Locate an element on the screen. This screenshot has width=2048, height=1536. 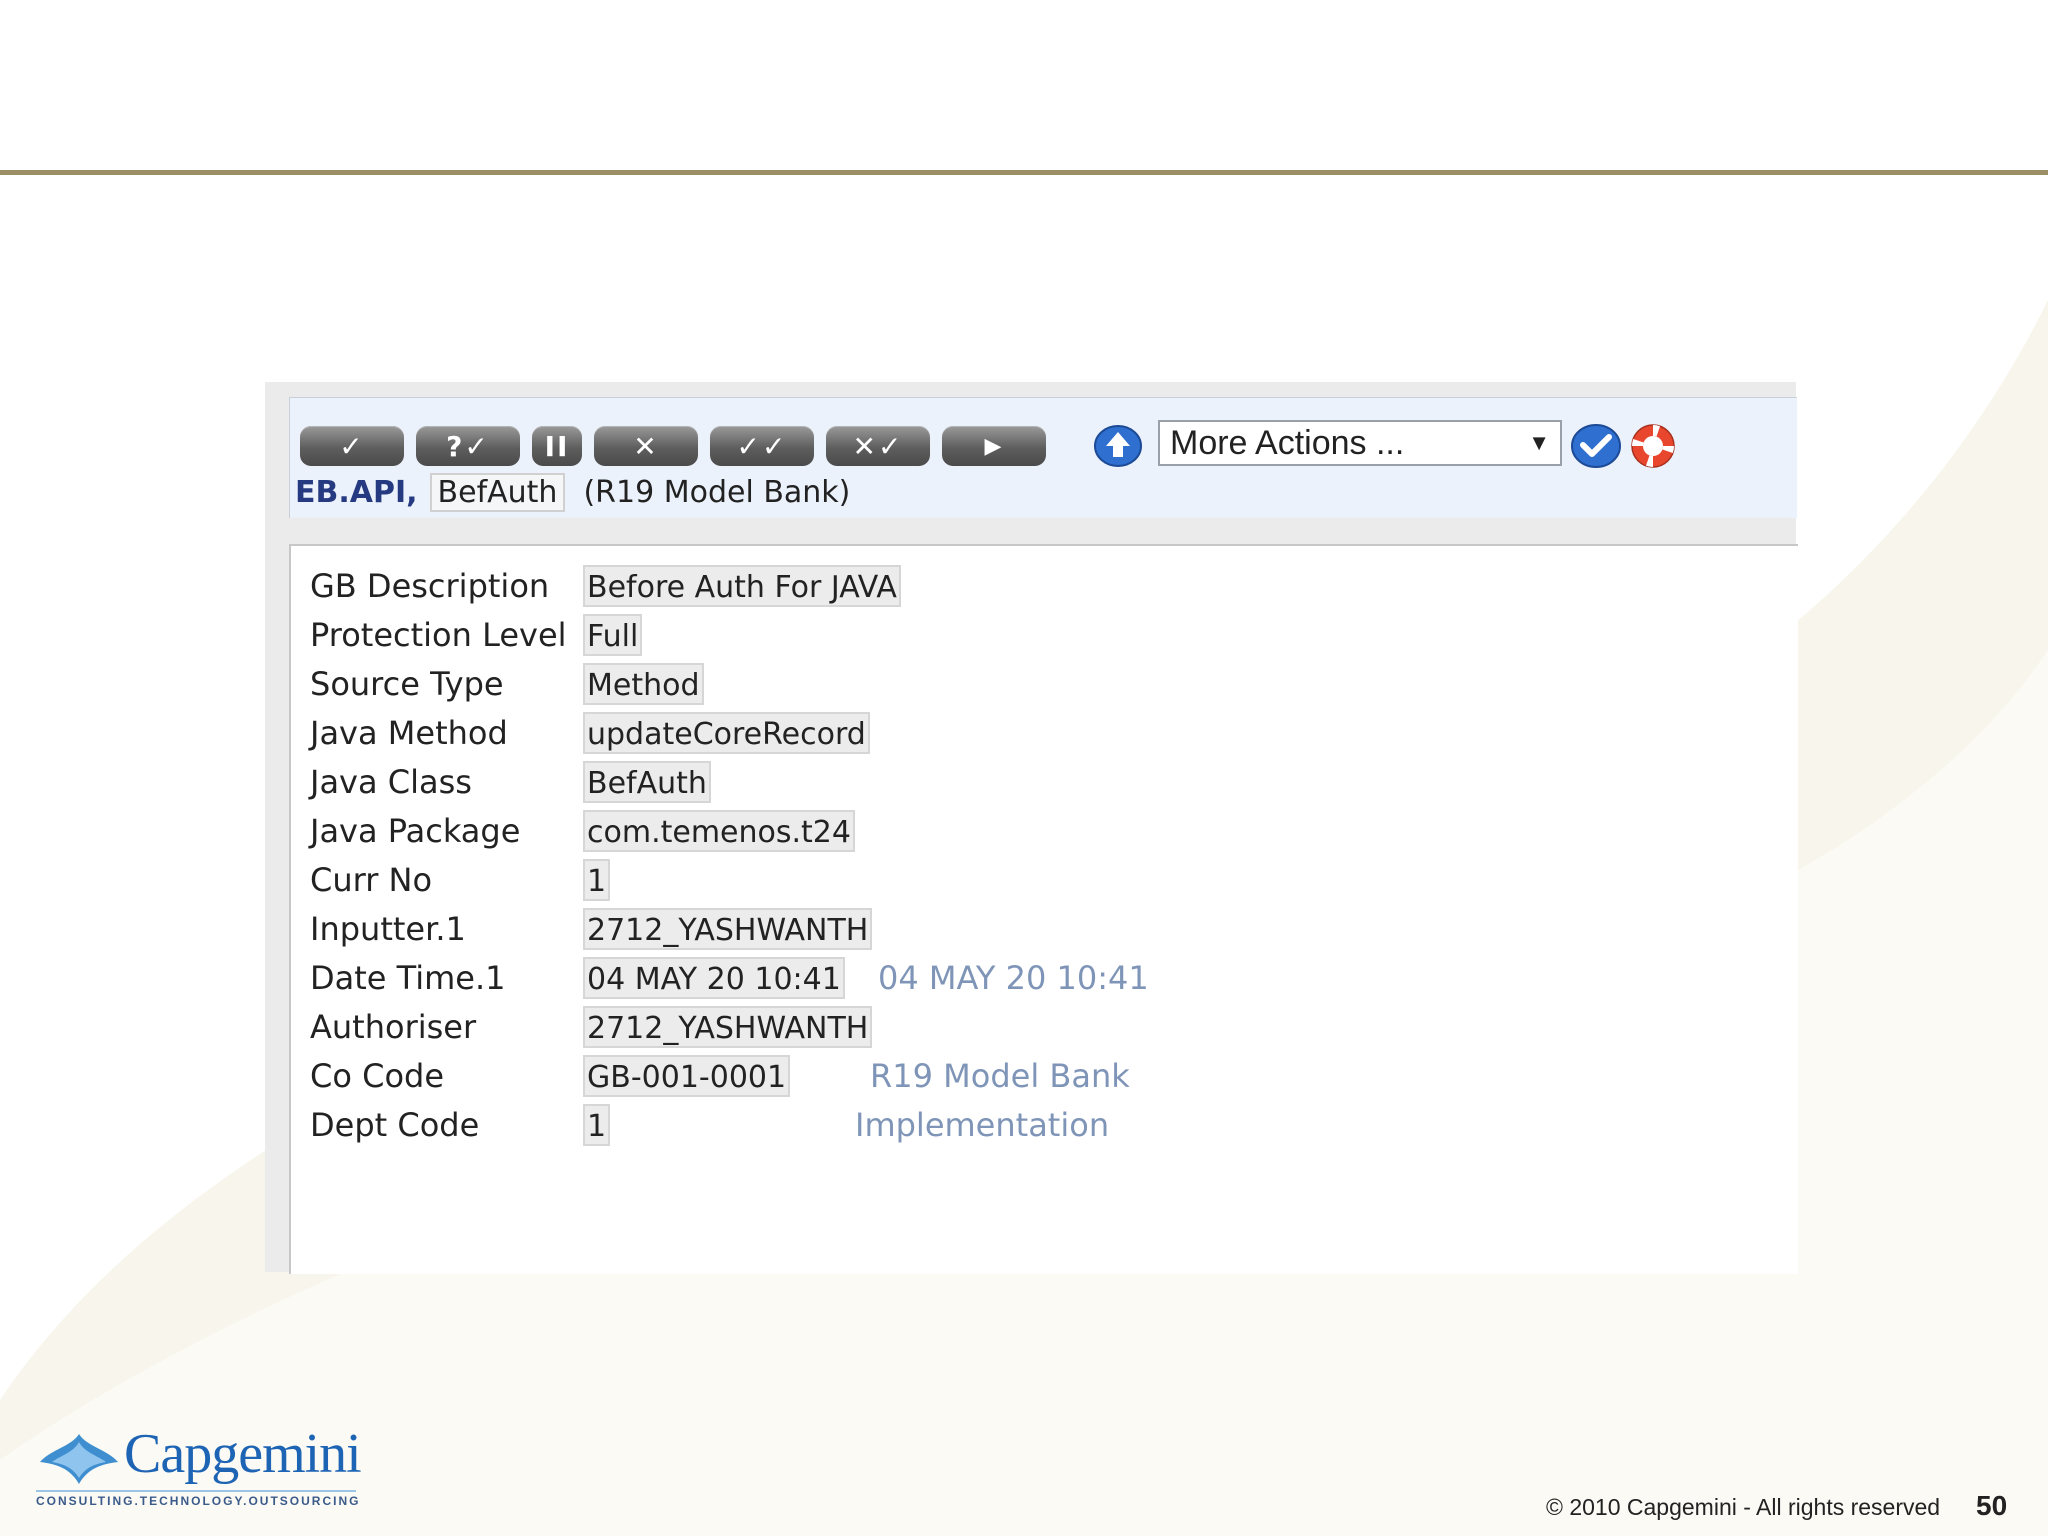
delete-button: ✕ is located at coordinates (646, 446).